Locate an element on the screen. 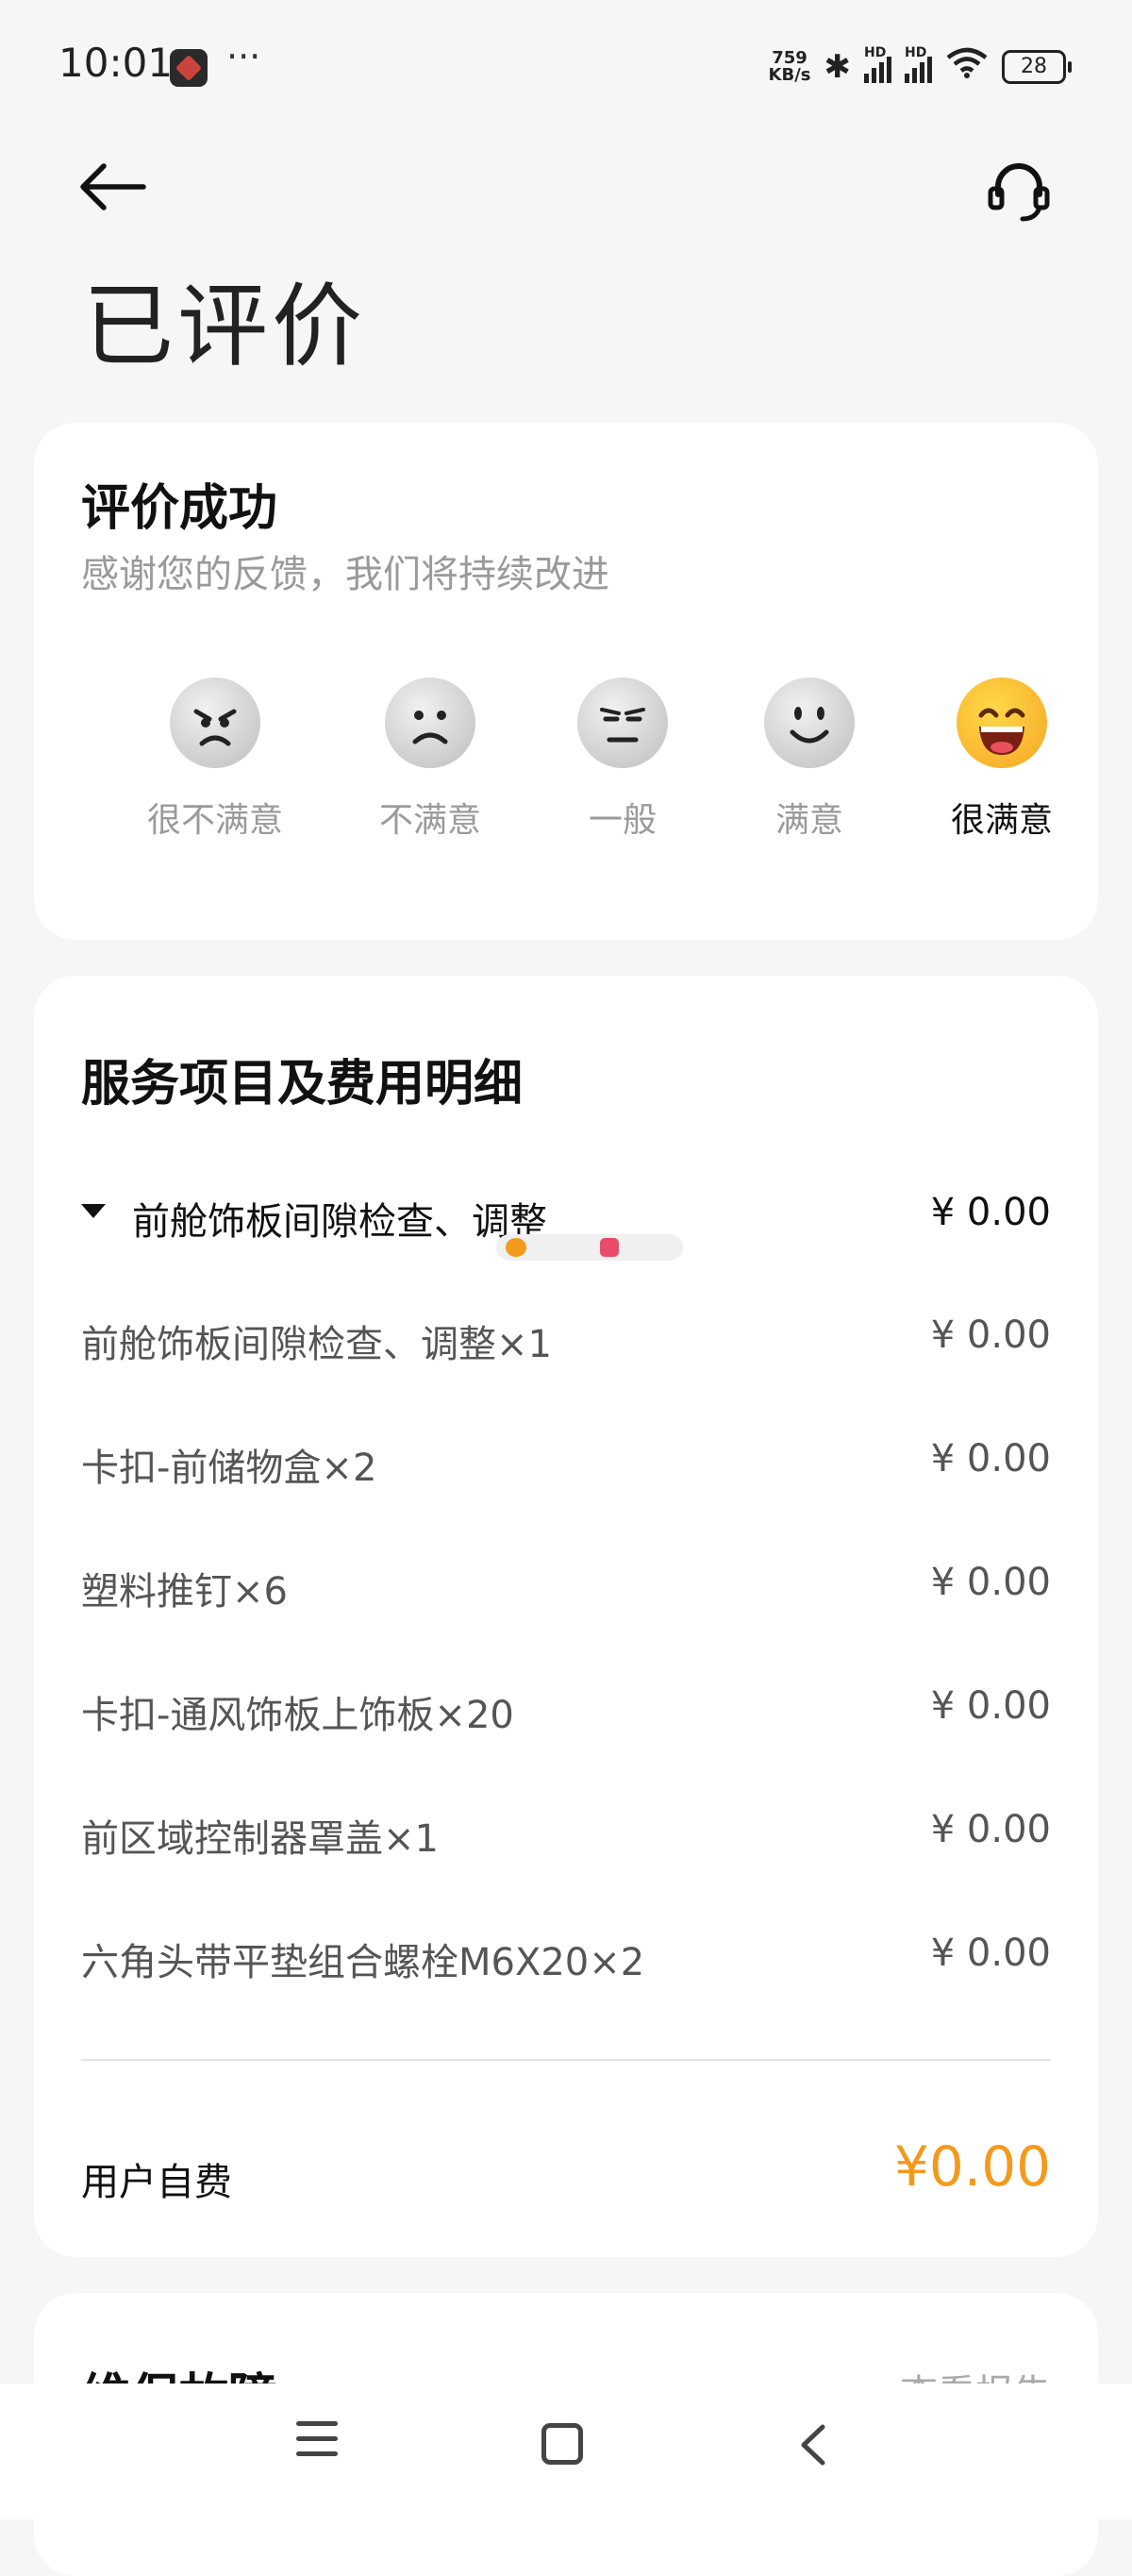 This screenshot has height=2576, width=1132. rating-option-very-satisfied: 很满意 is located at coordinates (1002, 759).